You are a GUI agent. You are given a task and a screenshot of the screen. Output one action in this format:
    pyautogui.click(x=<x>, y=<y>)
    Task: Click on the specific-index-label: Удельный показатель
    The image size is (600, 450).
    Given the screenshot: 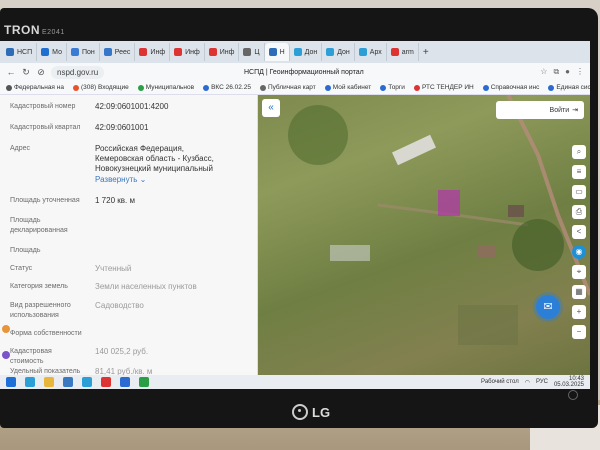 What is the action you would take?
    pyautogui.click(x=45, y=371)
    